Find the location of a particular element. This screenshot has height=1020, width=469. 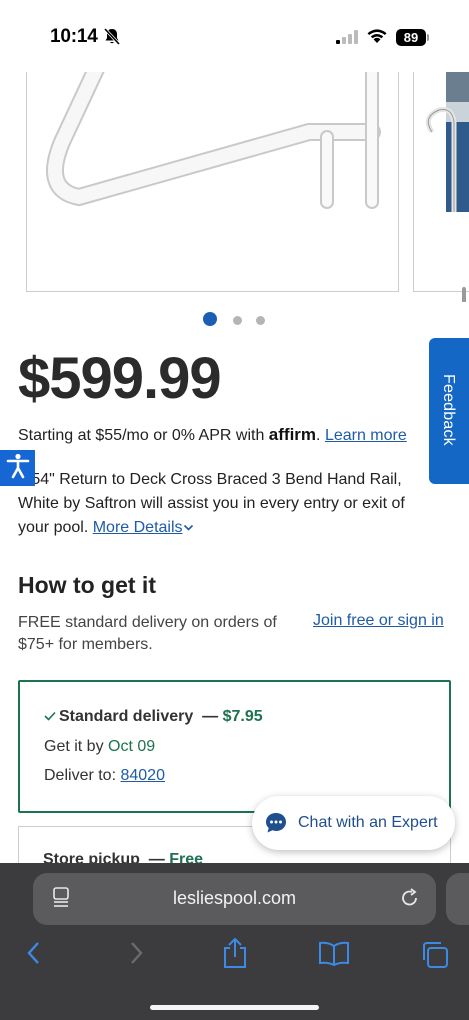

delivery-title-text: Standard delivery is located at coordinates (126, 716).